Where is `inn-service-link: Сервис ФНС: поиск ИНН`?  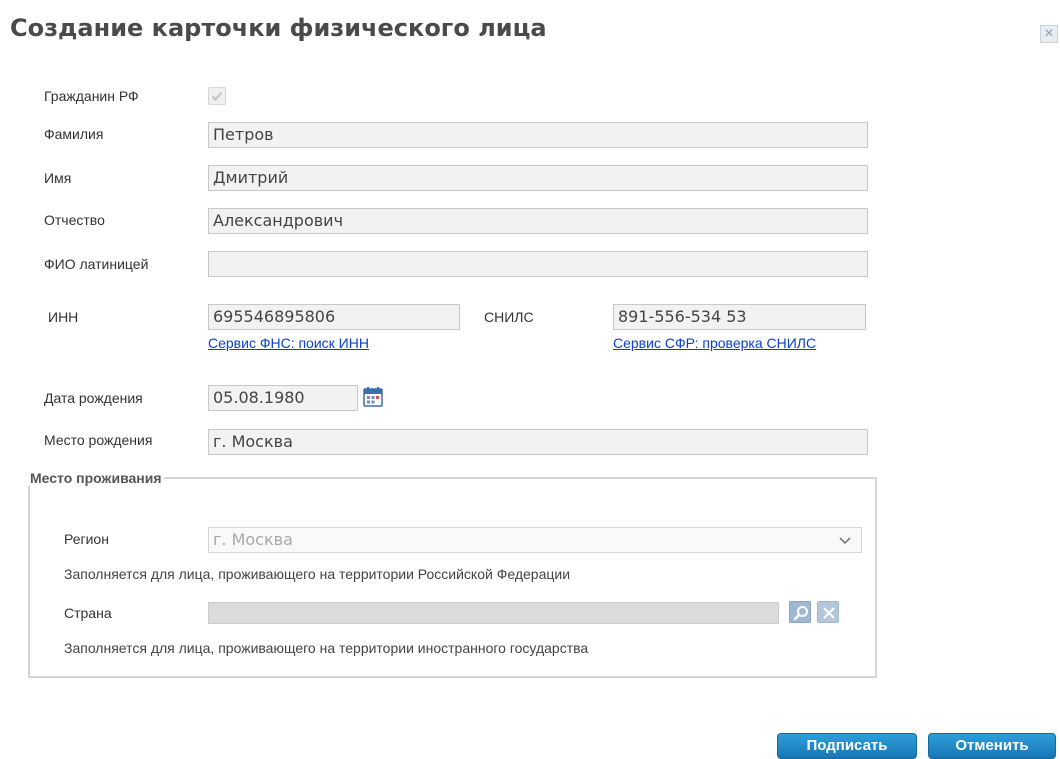
inn-service-link: Сервис ФНС: поиск ИНН is located at coordinates (288, 343).